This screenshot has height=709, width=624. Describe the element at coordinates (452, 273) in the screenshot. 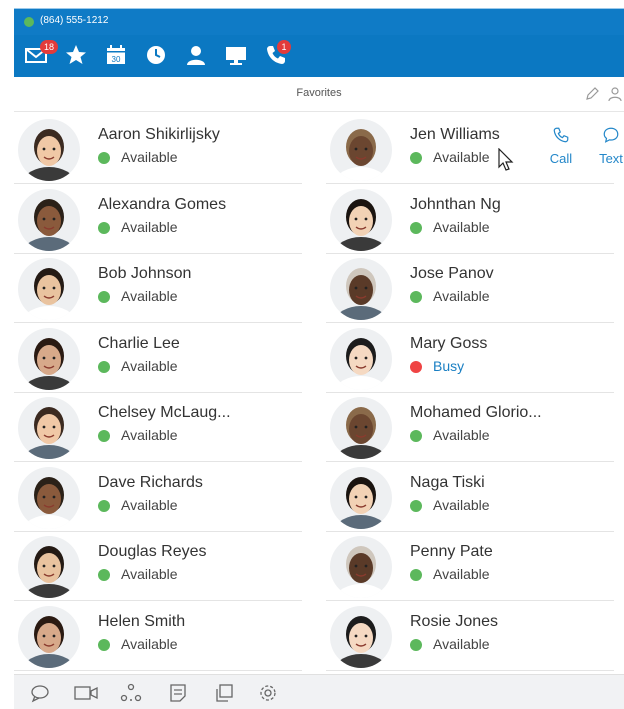

I see `contact-name: Jose Panov` at that location.